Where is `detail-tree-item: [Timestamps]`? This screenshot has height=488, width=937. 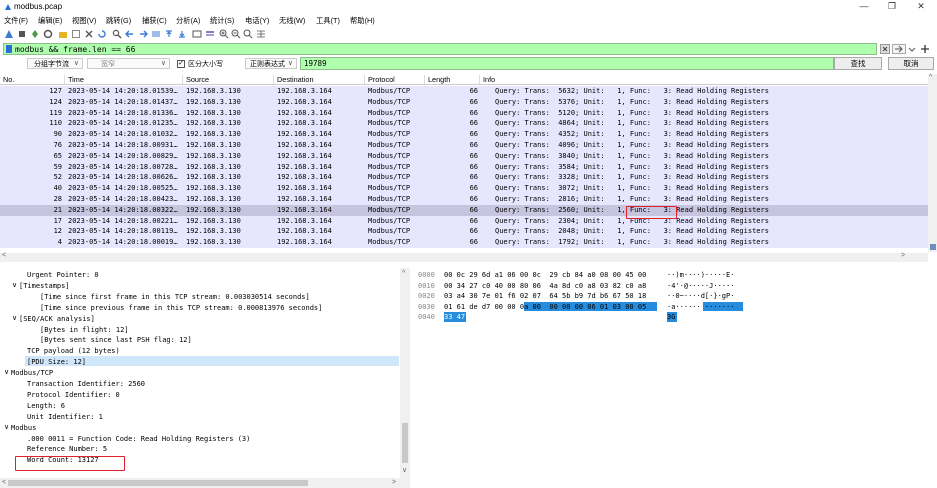 detail-tree-item: [Timestamps] is located at coordinates (44, 286).